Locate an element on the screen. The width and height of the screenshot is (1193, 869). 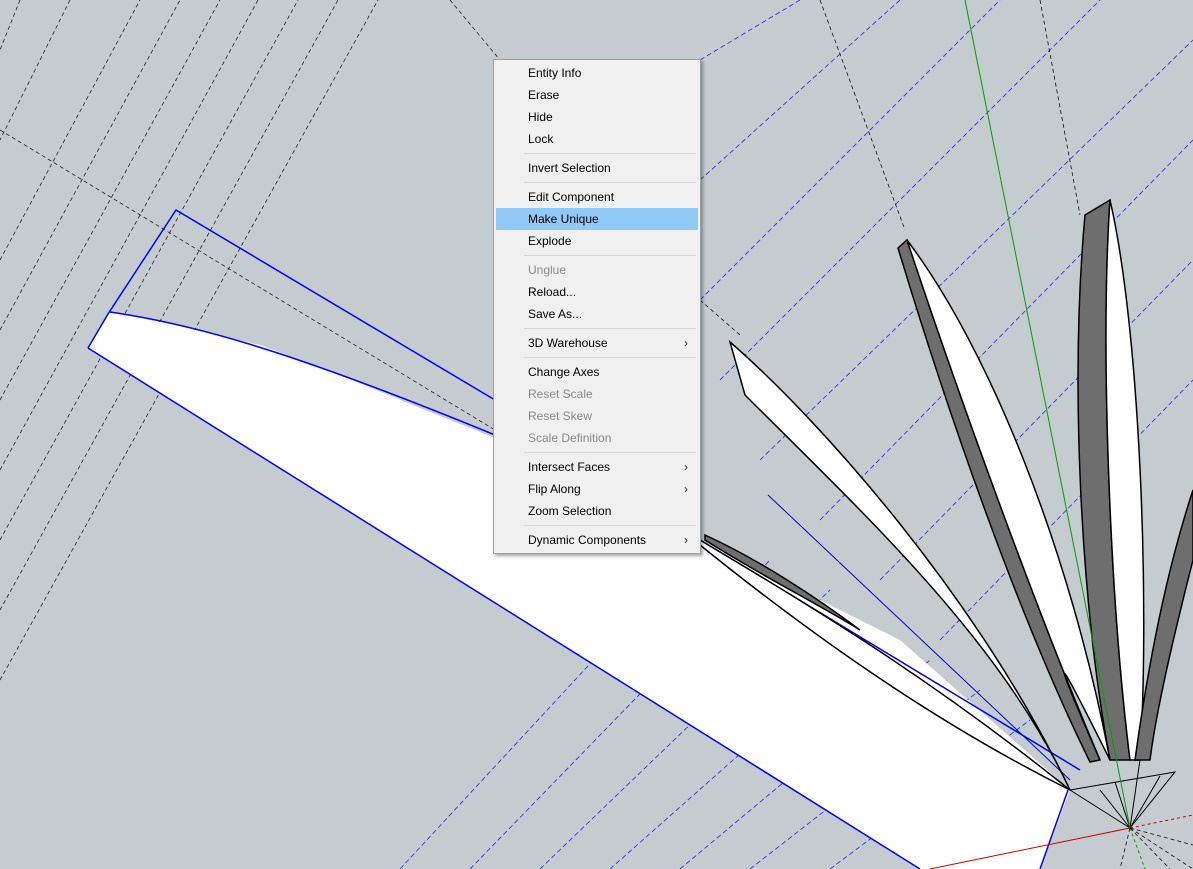
menu-item-intersect-faces: Intersect Faces › is located at coordinates (597, 467).